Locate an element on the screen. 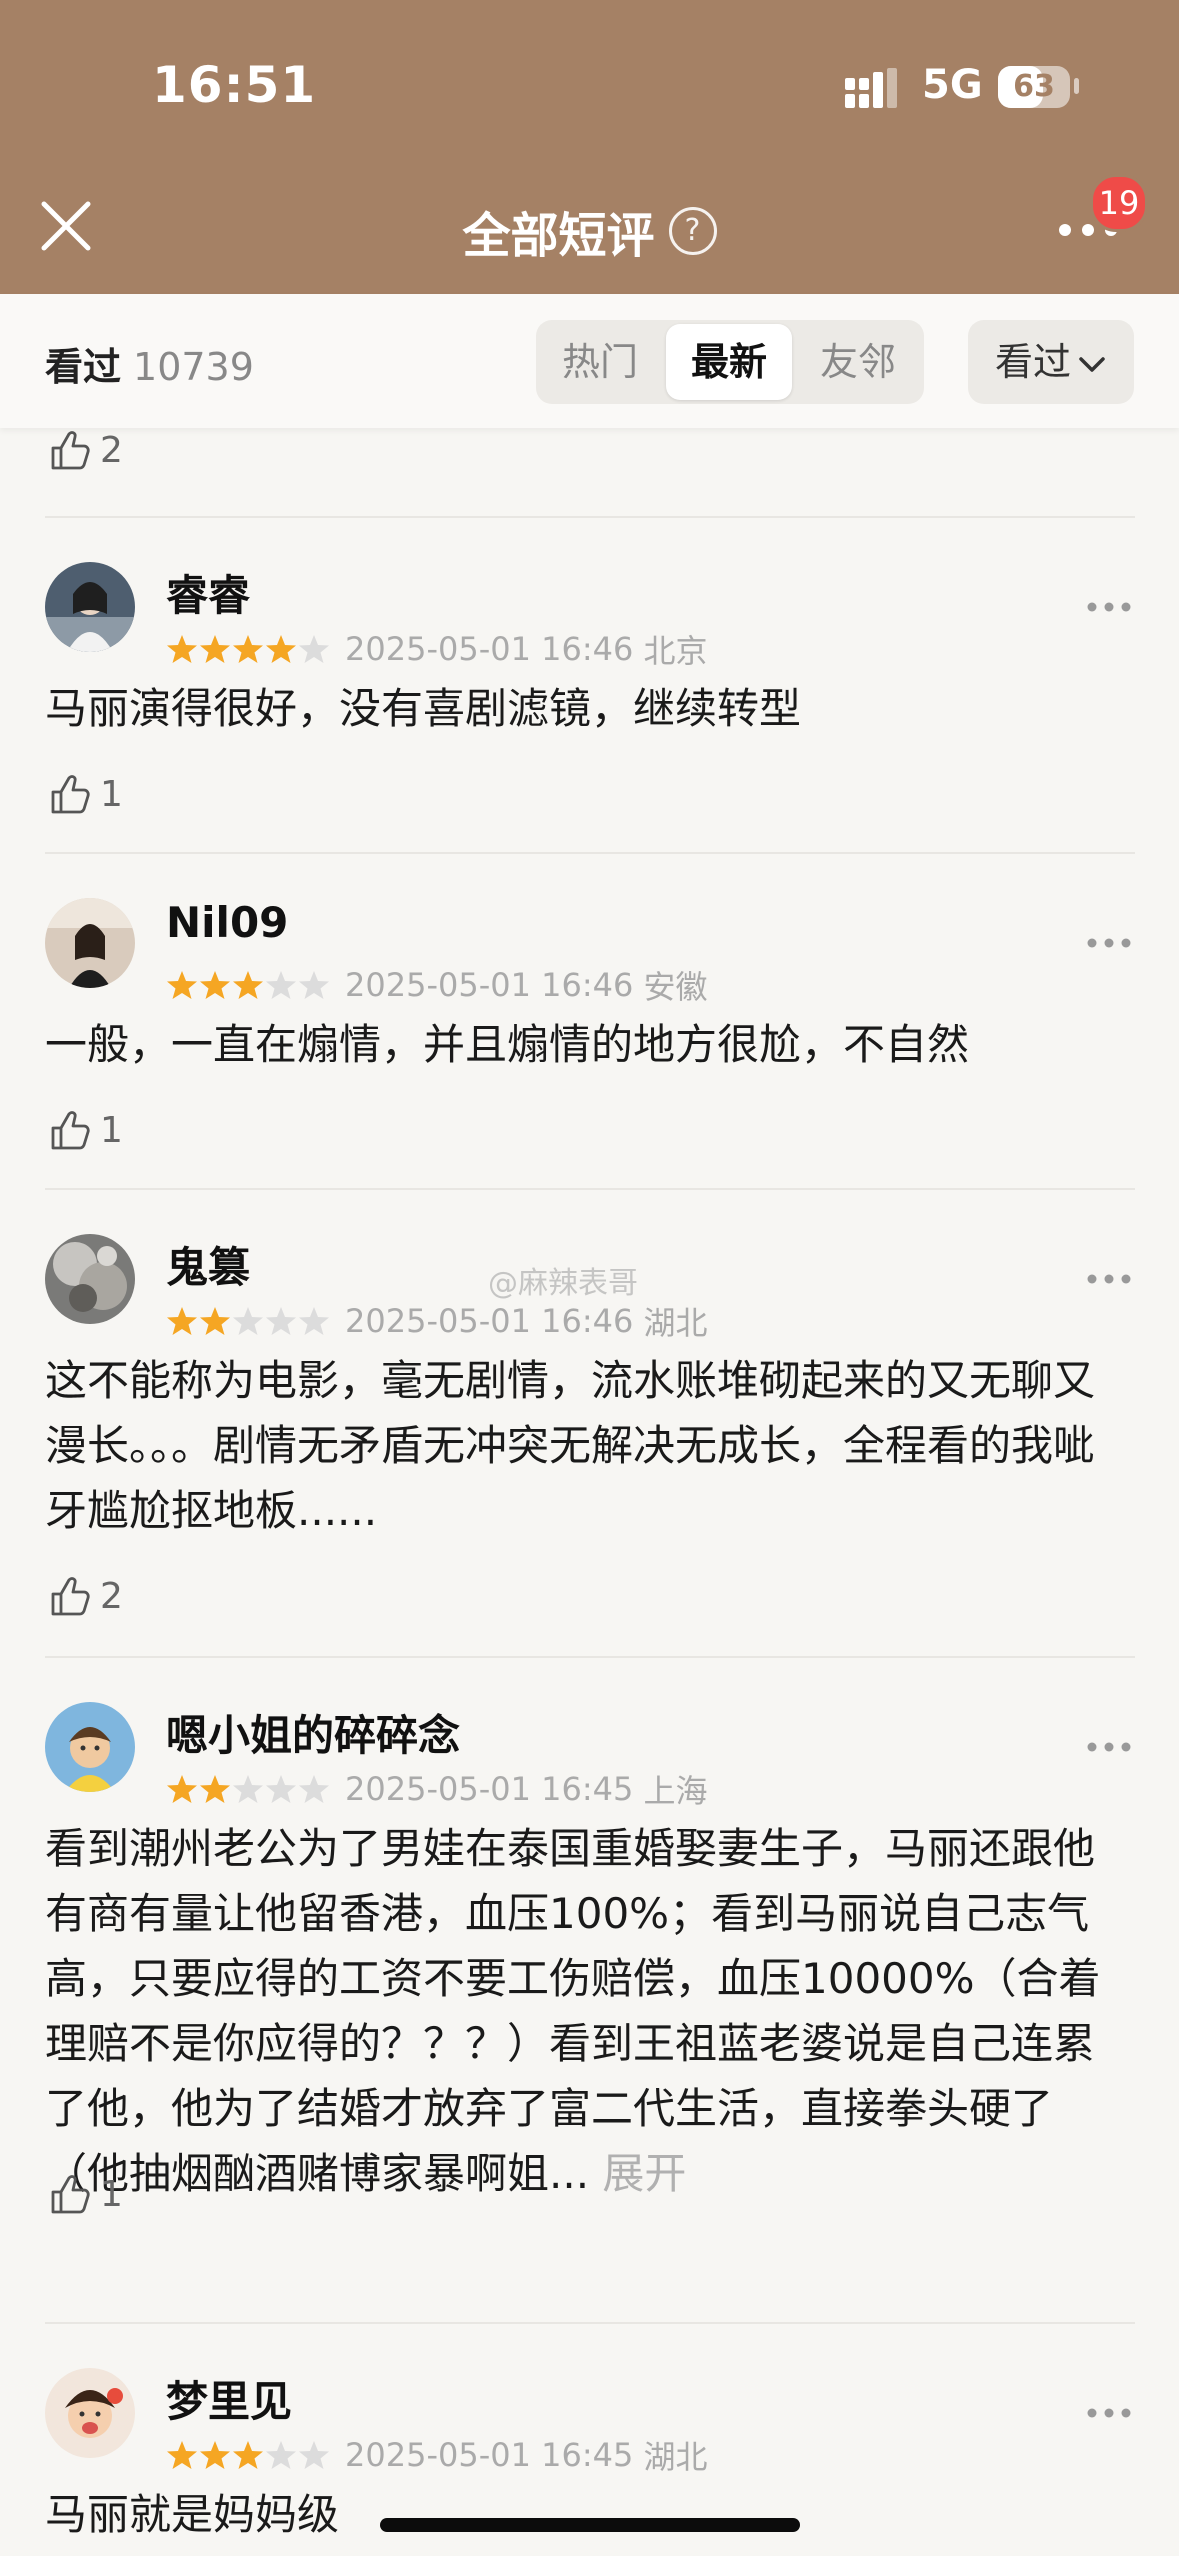 The width and height of the screenshot is (1179, 2556). home-indicator is located at coordinates (590, 2525).